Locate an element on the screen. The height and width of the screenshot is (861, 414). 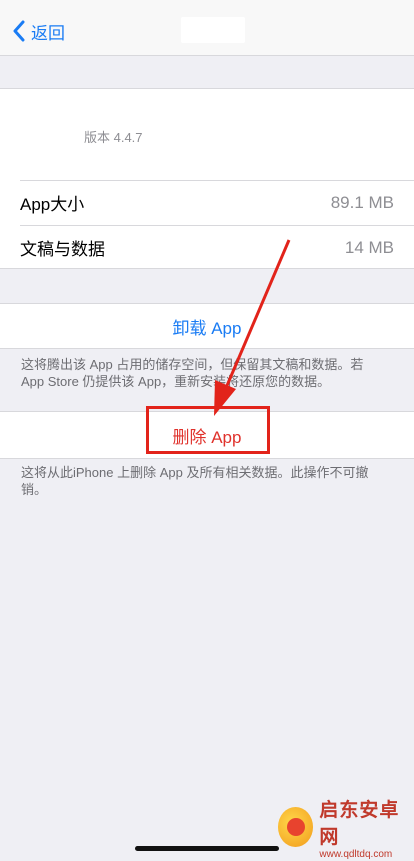
redacted-title is located at coordinates (213, 30).